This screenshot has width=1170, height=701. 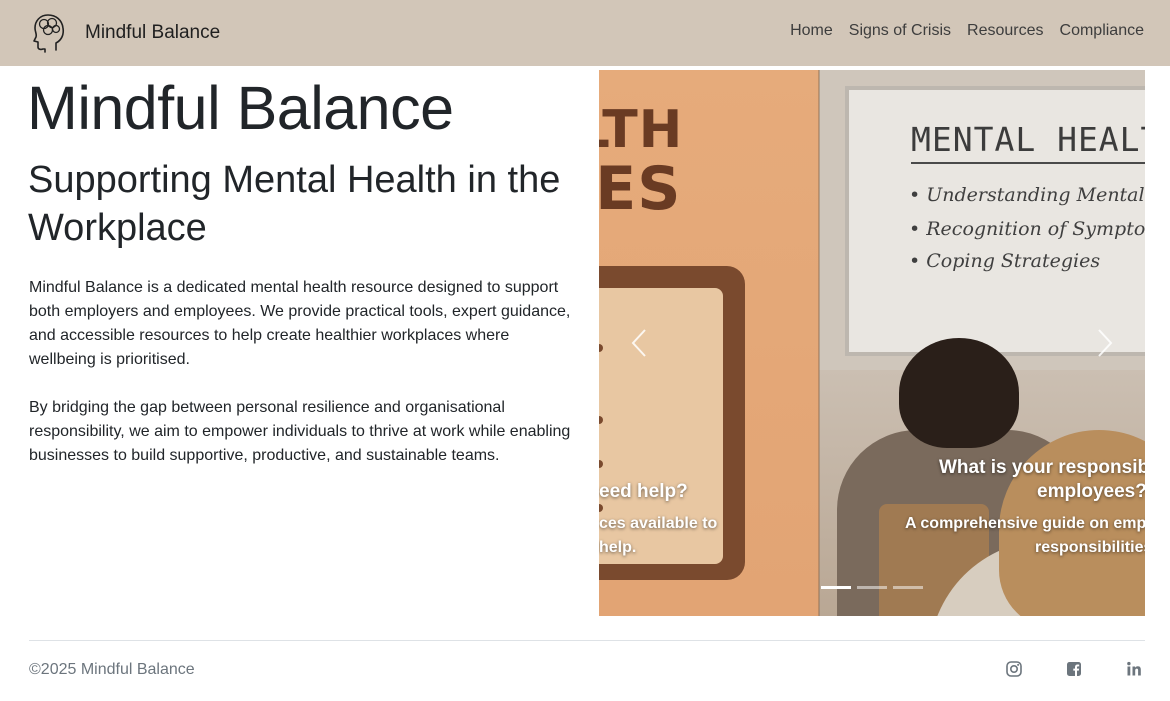 What do you see at coordinates (640, 189) in the screenshot?
I see `slide-image-text-line2: RCES` at bounding box center [640, 189].